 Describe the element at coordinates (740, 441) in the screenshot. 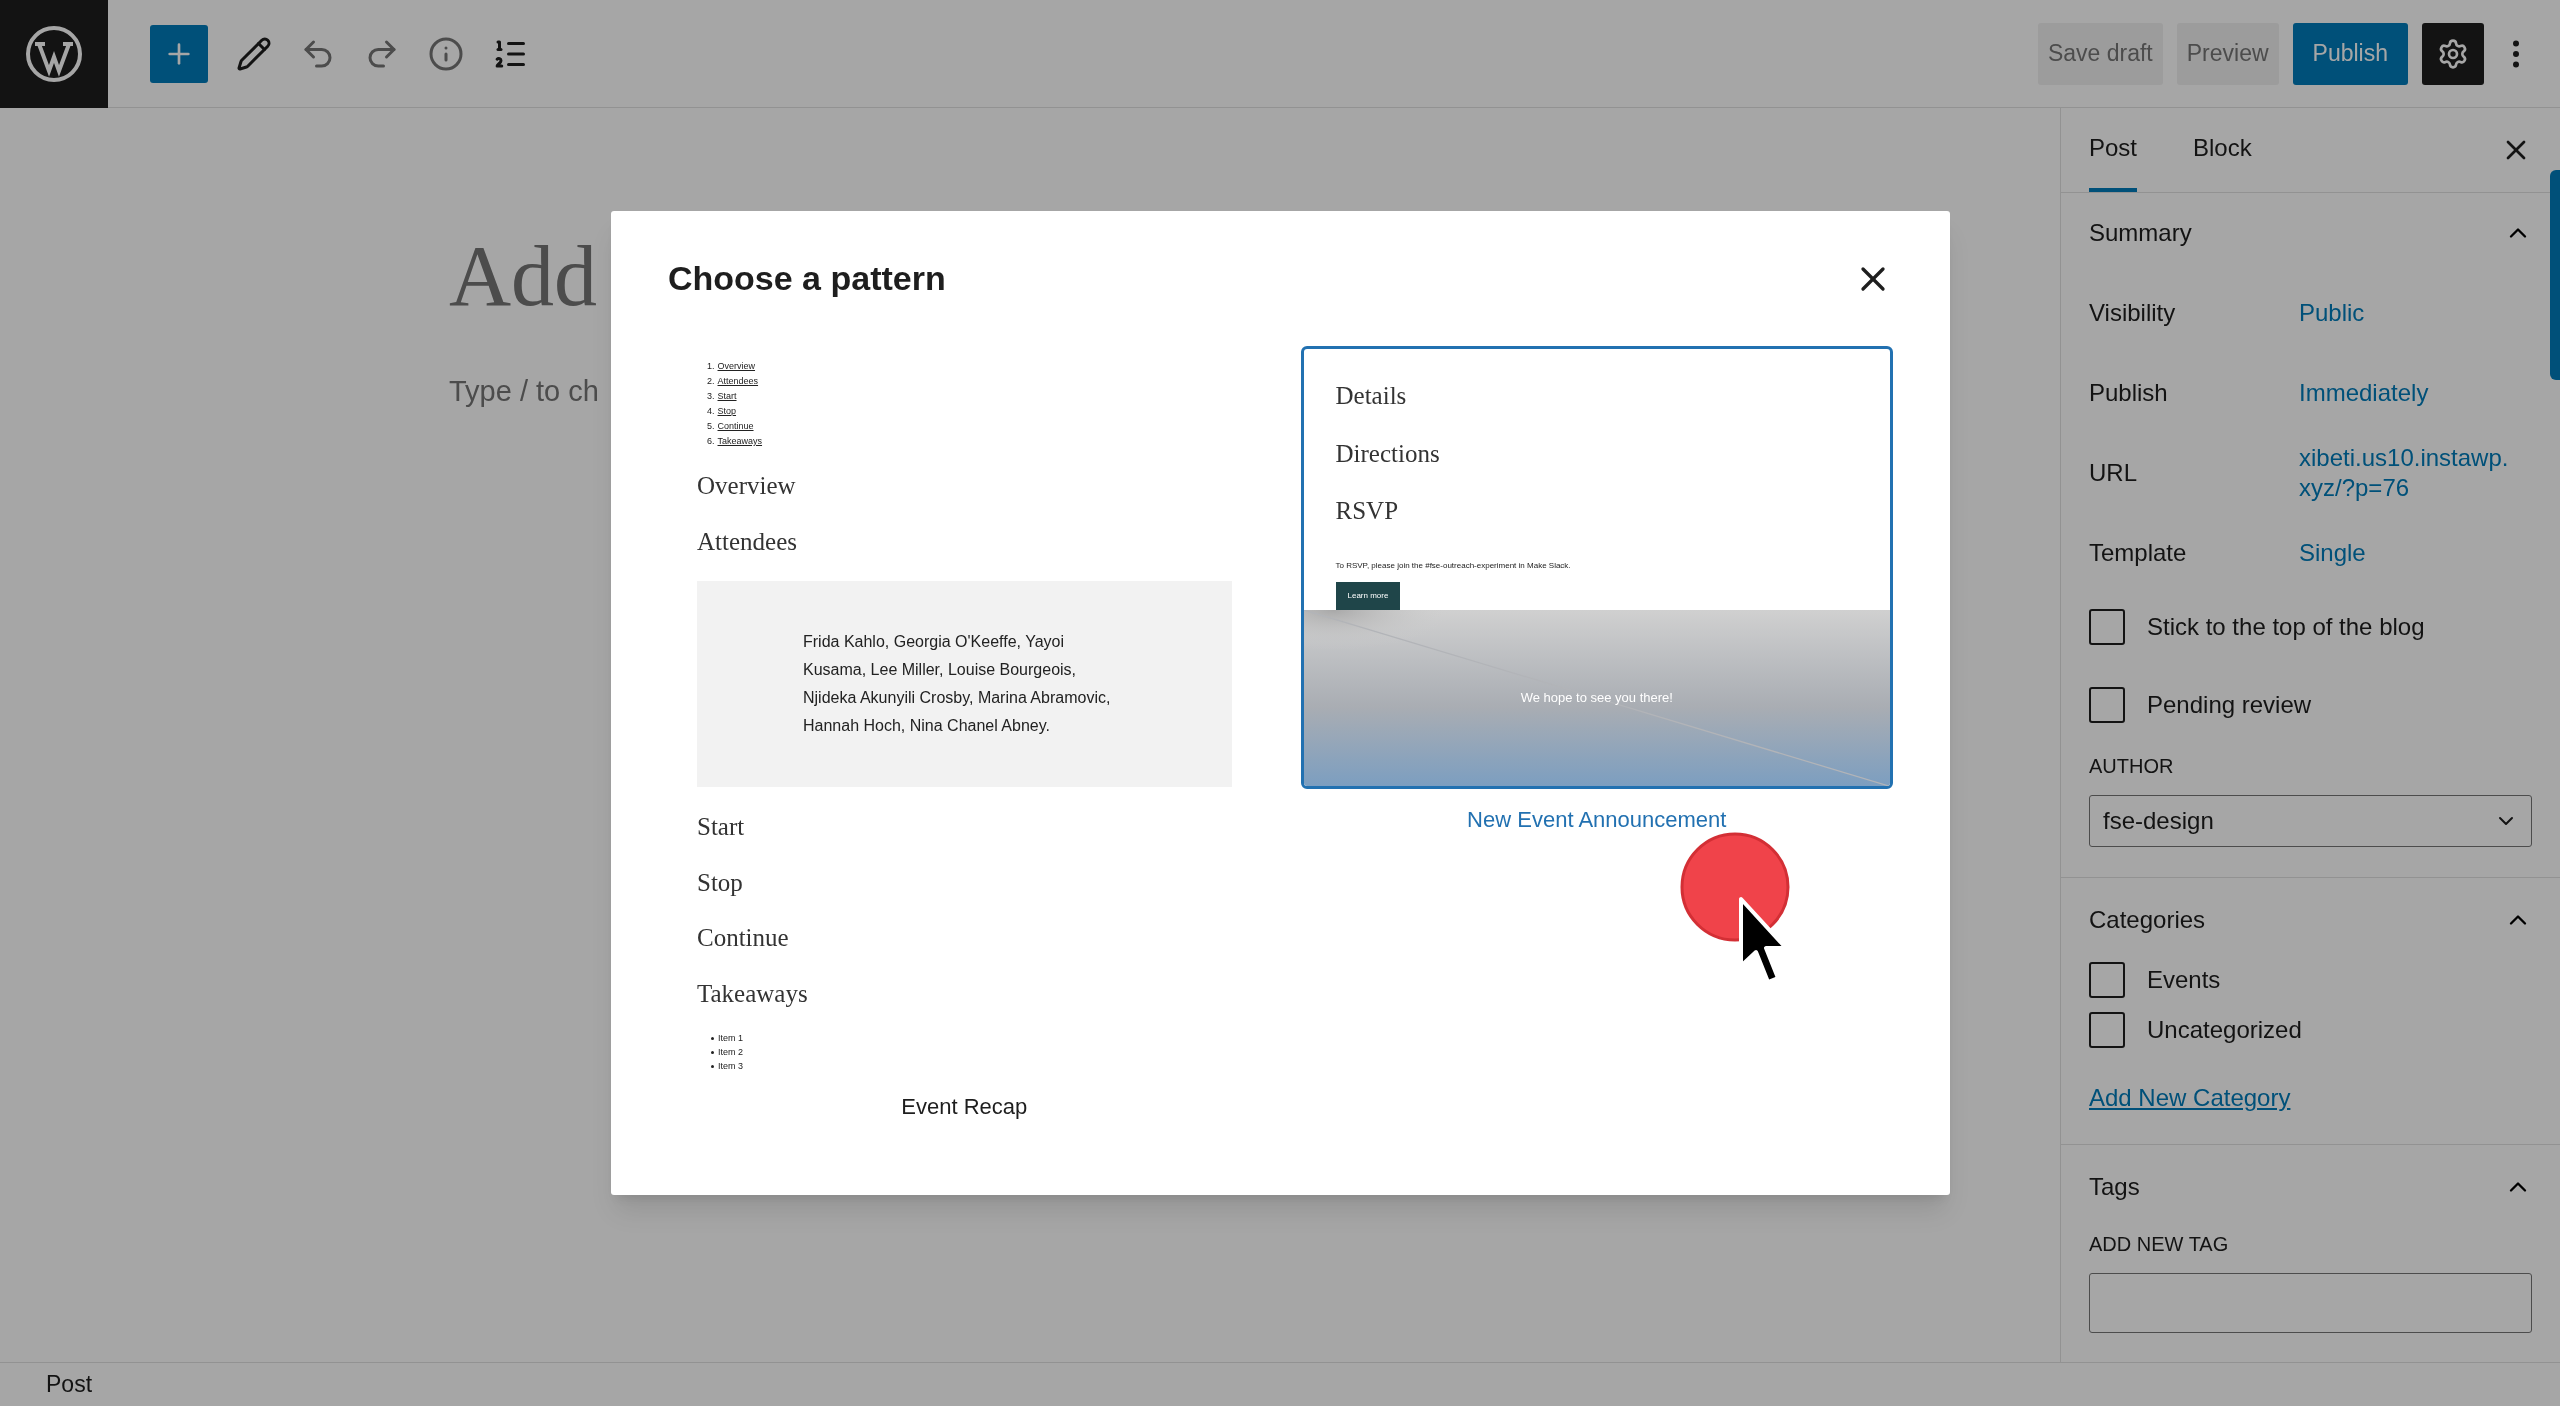

I see `toc-link: Takeaways` at that location.